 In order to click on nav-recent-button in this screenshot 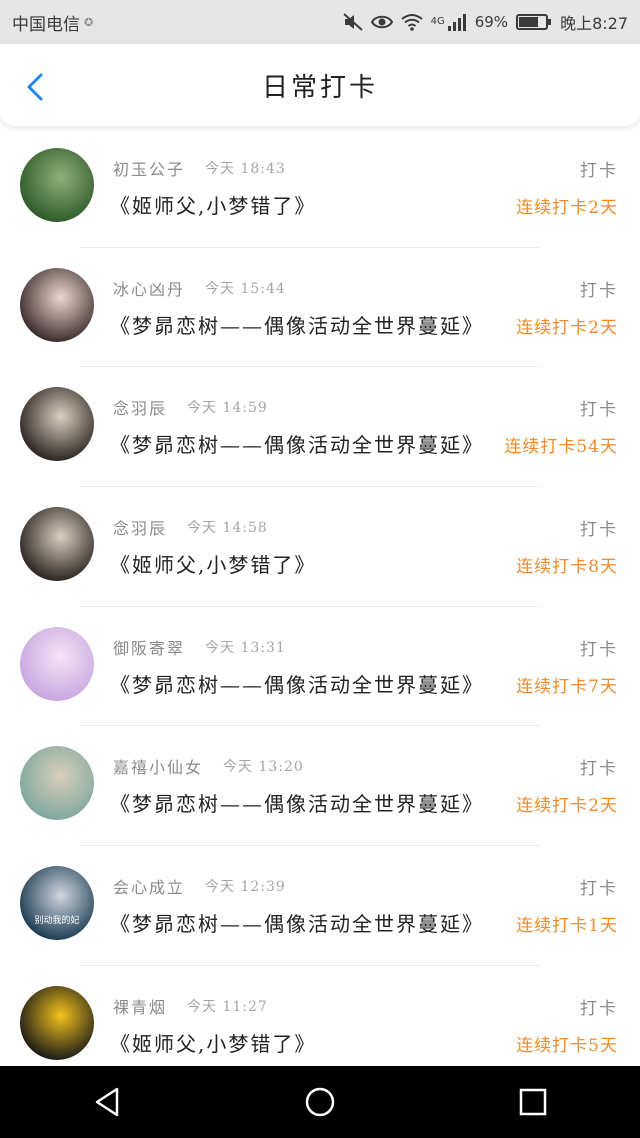, I will do `click(533, 1102)`.